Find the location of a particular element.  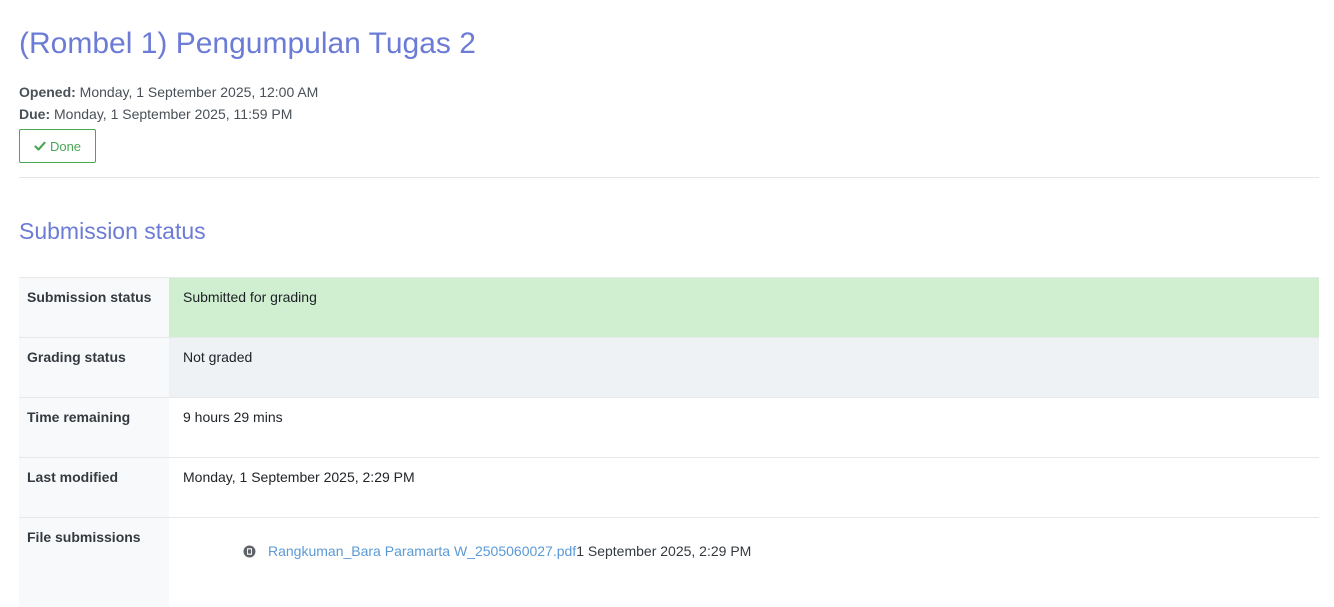

row-label: Time remaining is located at coordinates (94, 427).